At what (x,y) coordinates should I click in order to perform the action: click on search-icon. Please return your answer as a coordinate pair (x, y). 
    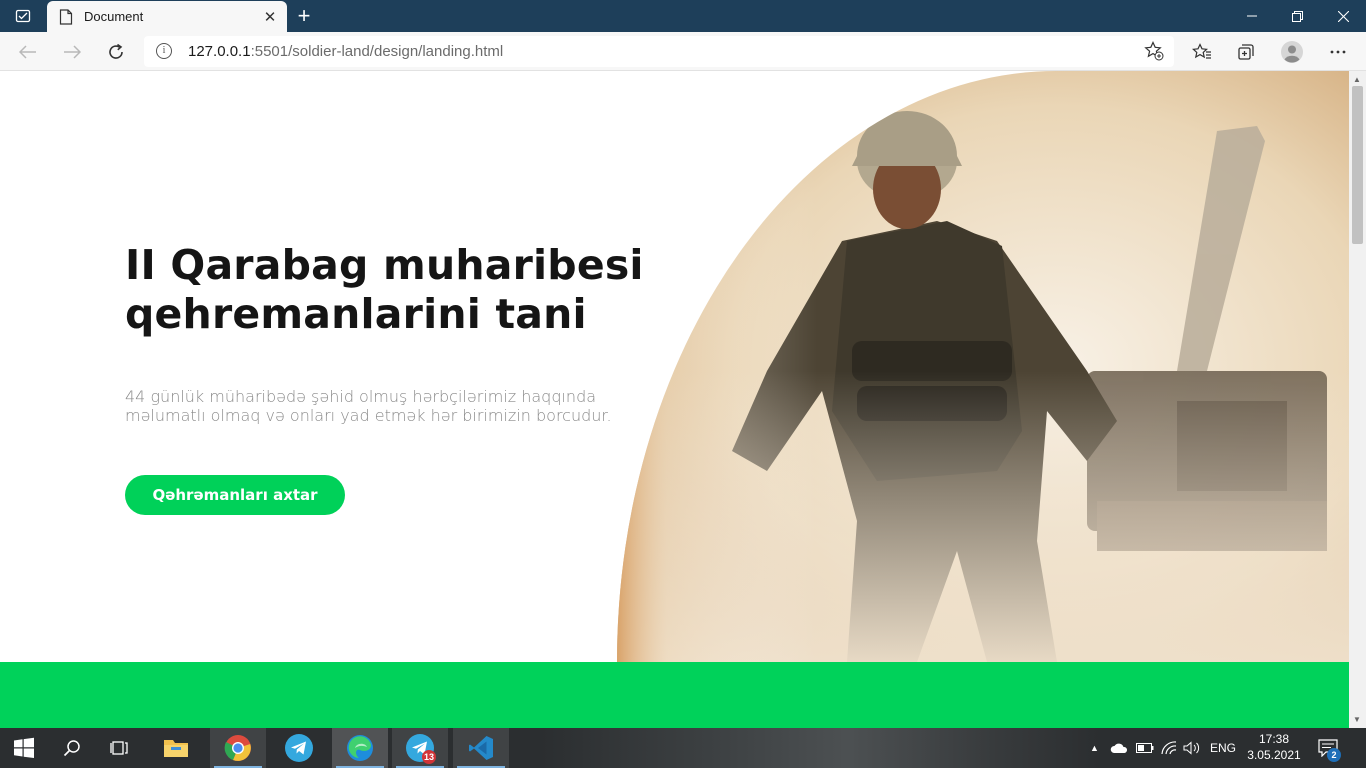
    Looking at the image, I should click on (72, 748).